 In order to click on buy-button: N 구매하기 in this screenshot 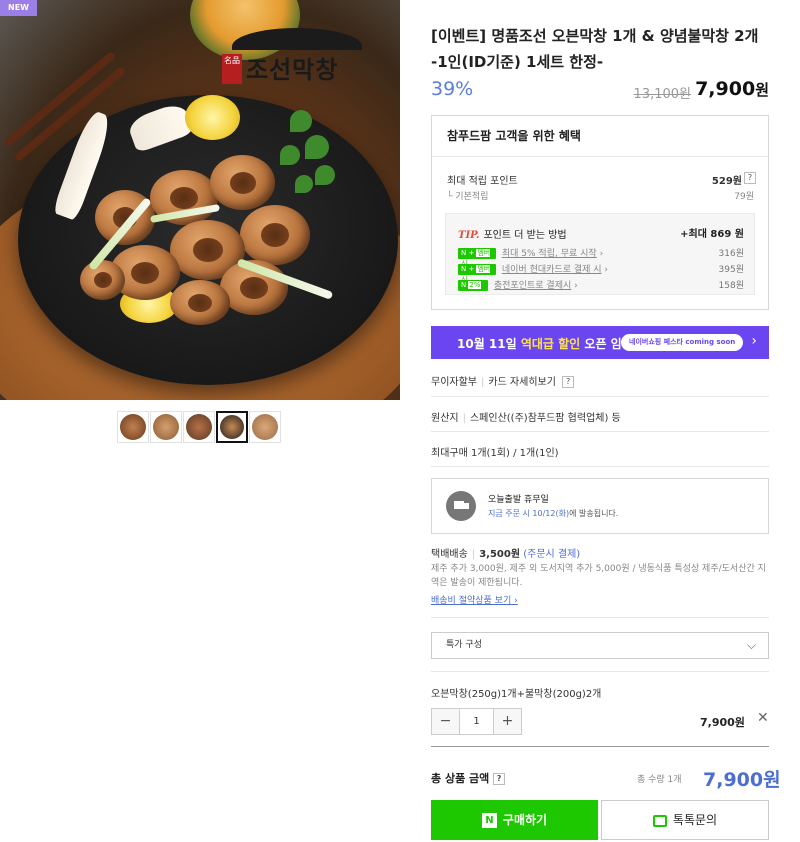, I will do `click(514, 820)`.